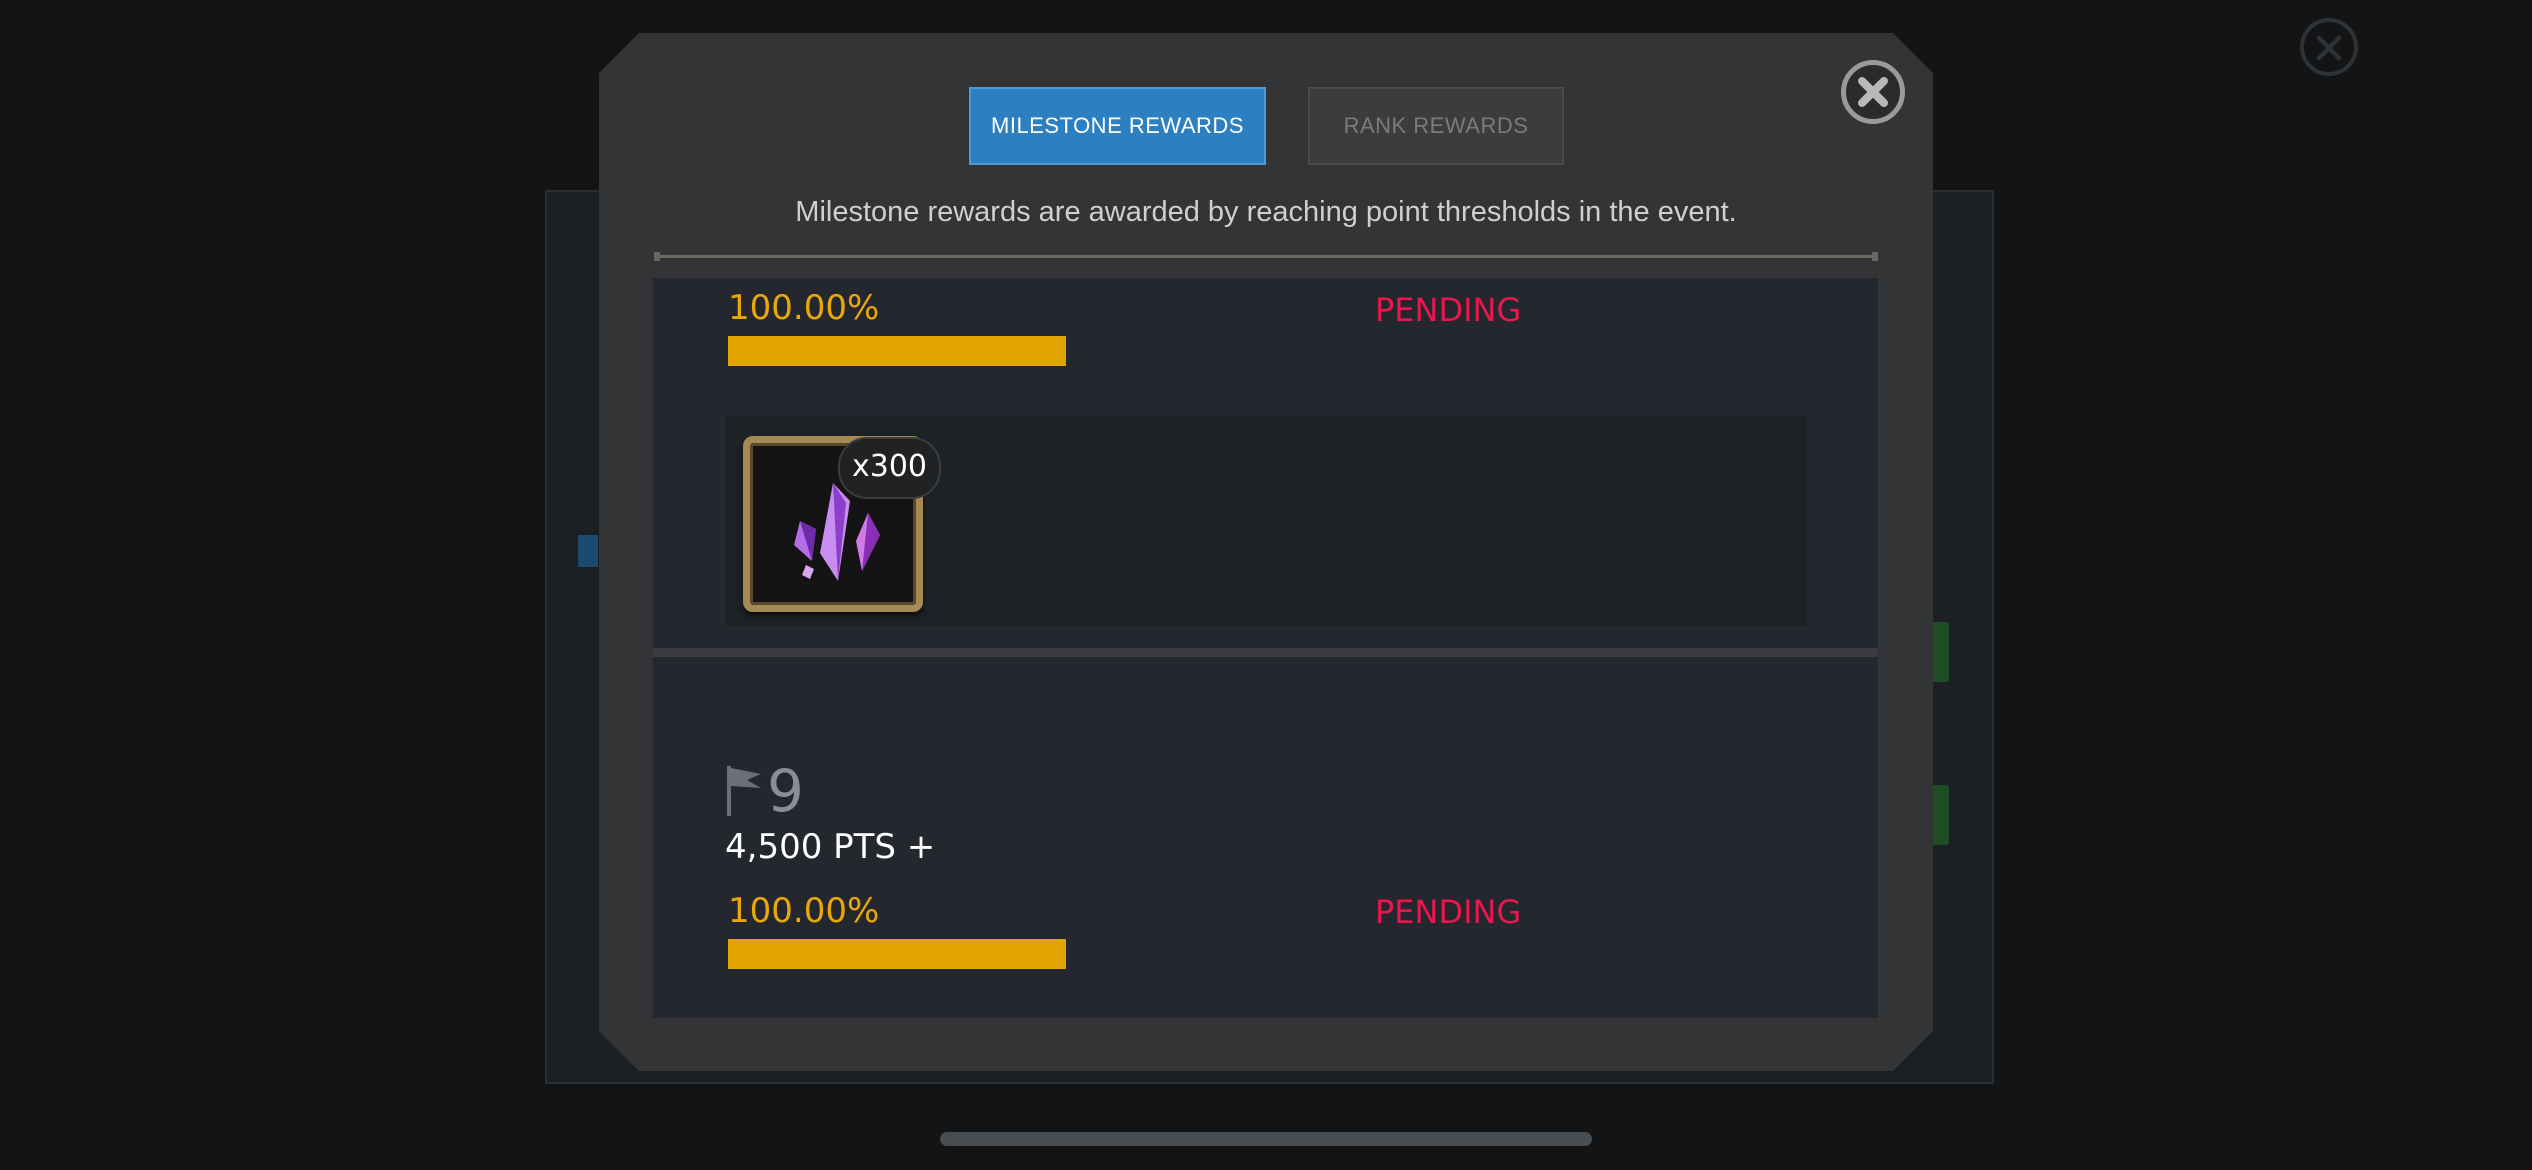 The image size is (2532, 1170). I want to click on close-button, so click(1873, 92).